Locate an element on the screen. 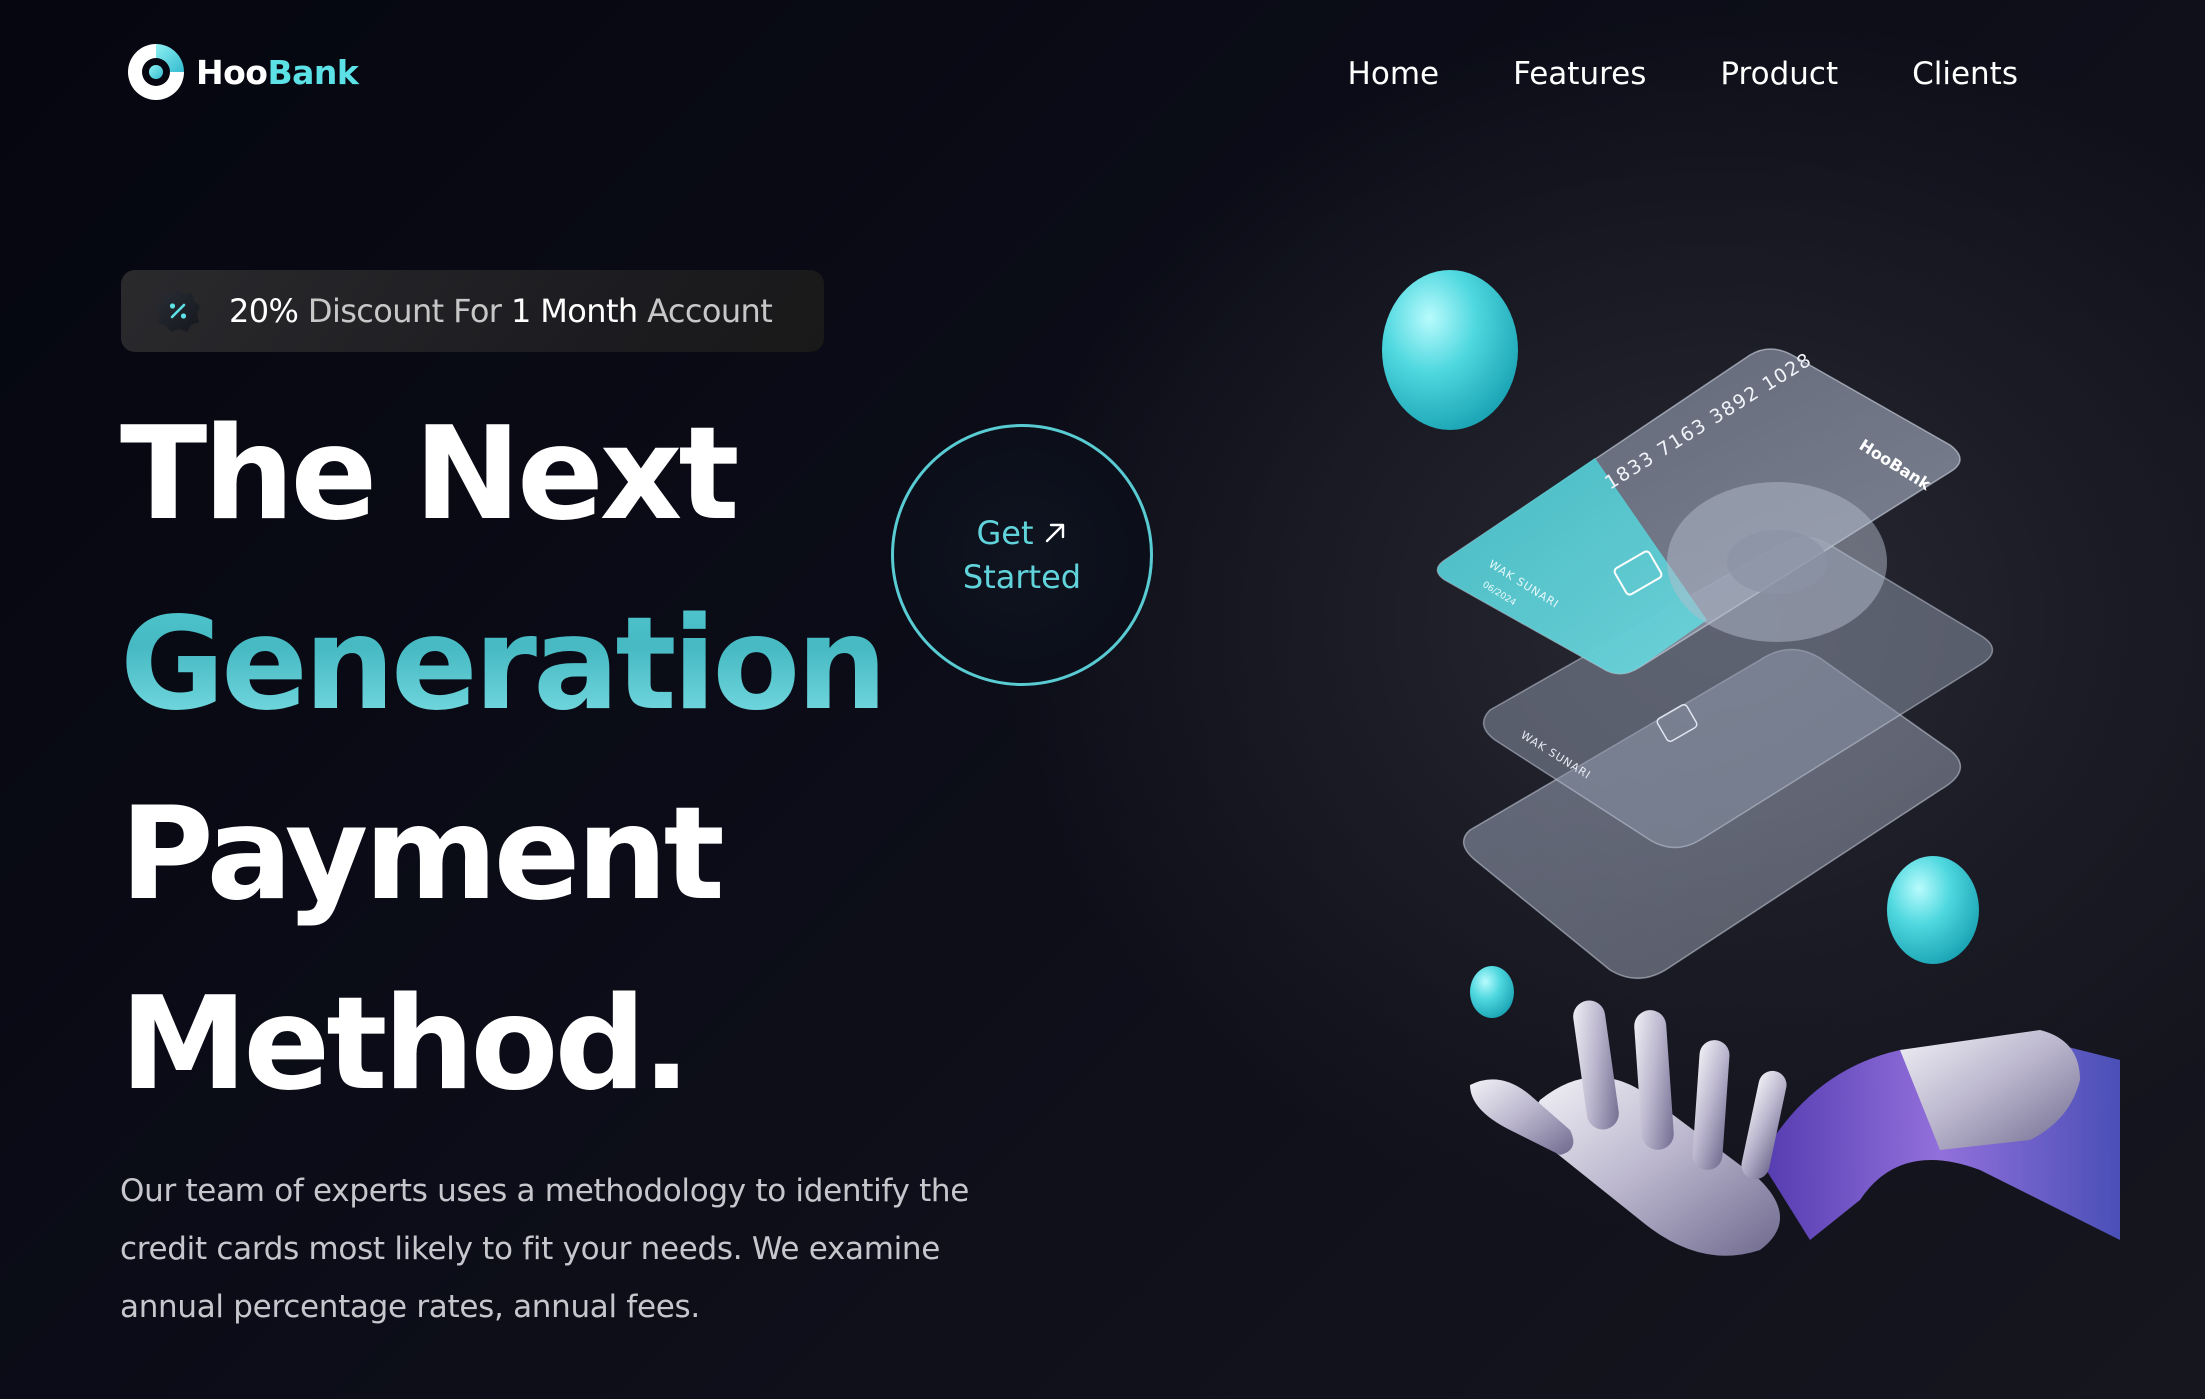 The width and height of the screenshot is (2205, 1399). discount-label: Discount For is located at coordinates (404, 311).